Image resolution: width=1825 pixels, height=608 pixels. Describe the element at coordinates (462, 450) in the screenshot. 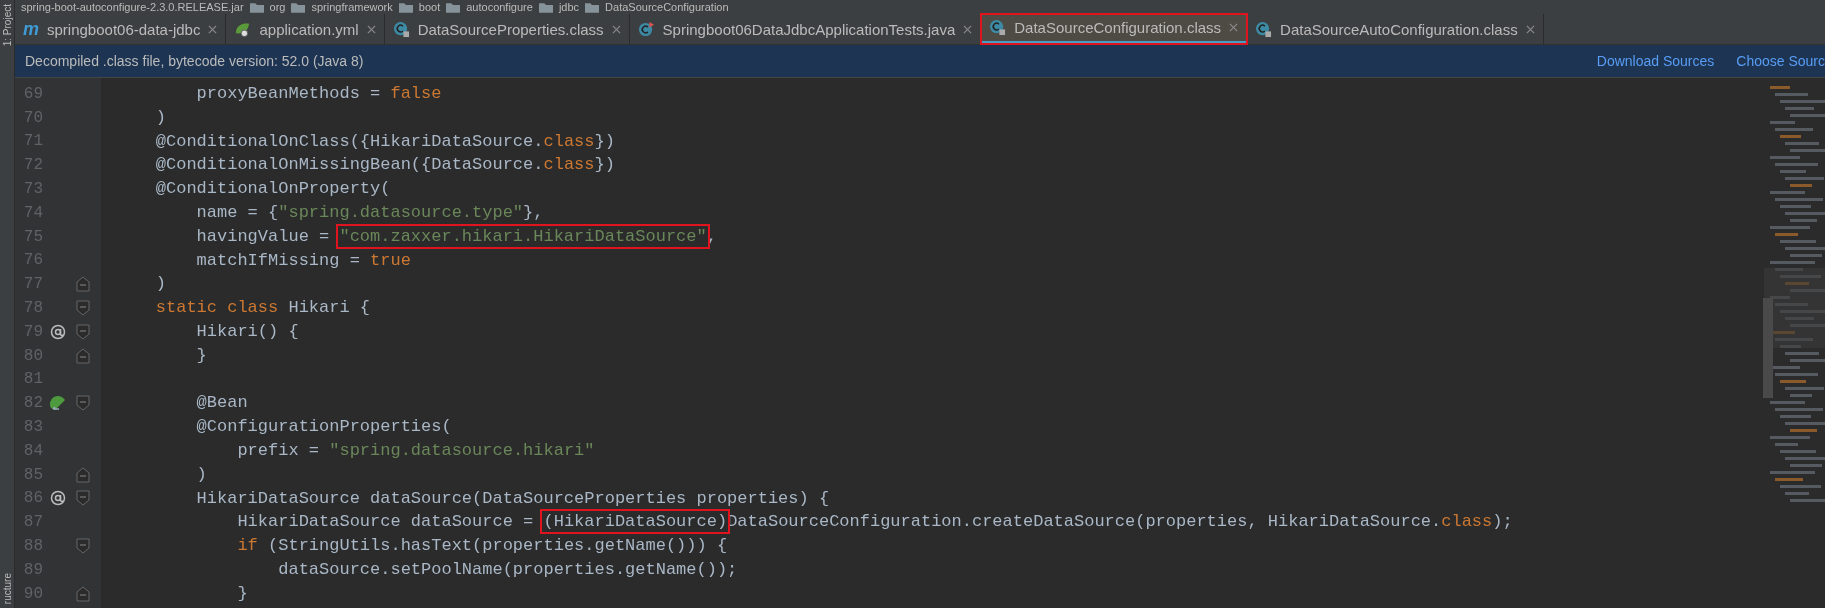

I see `code-string: "spring.datasource.hikari"` at that location.